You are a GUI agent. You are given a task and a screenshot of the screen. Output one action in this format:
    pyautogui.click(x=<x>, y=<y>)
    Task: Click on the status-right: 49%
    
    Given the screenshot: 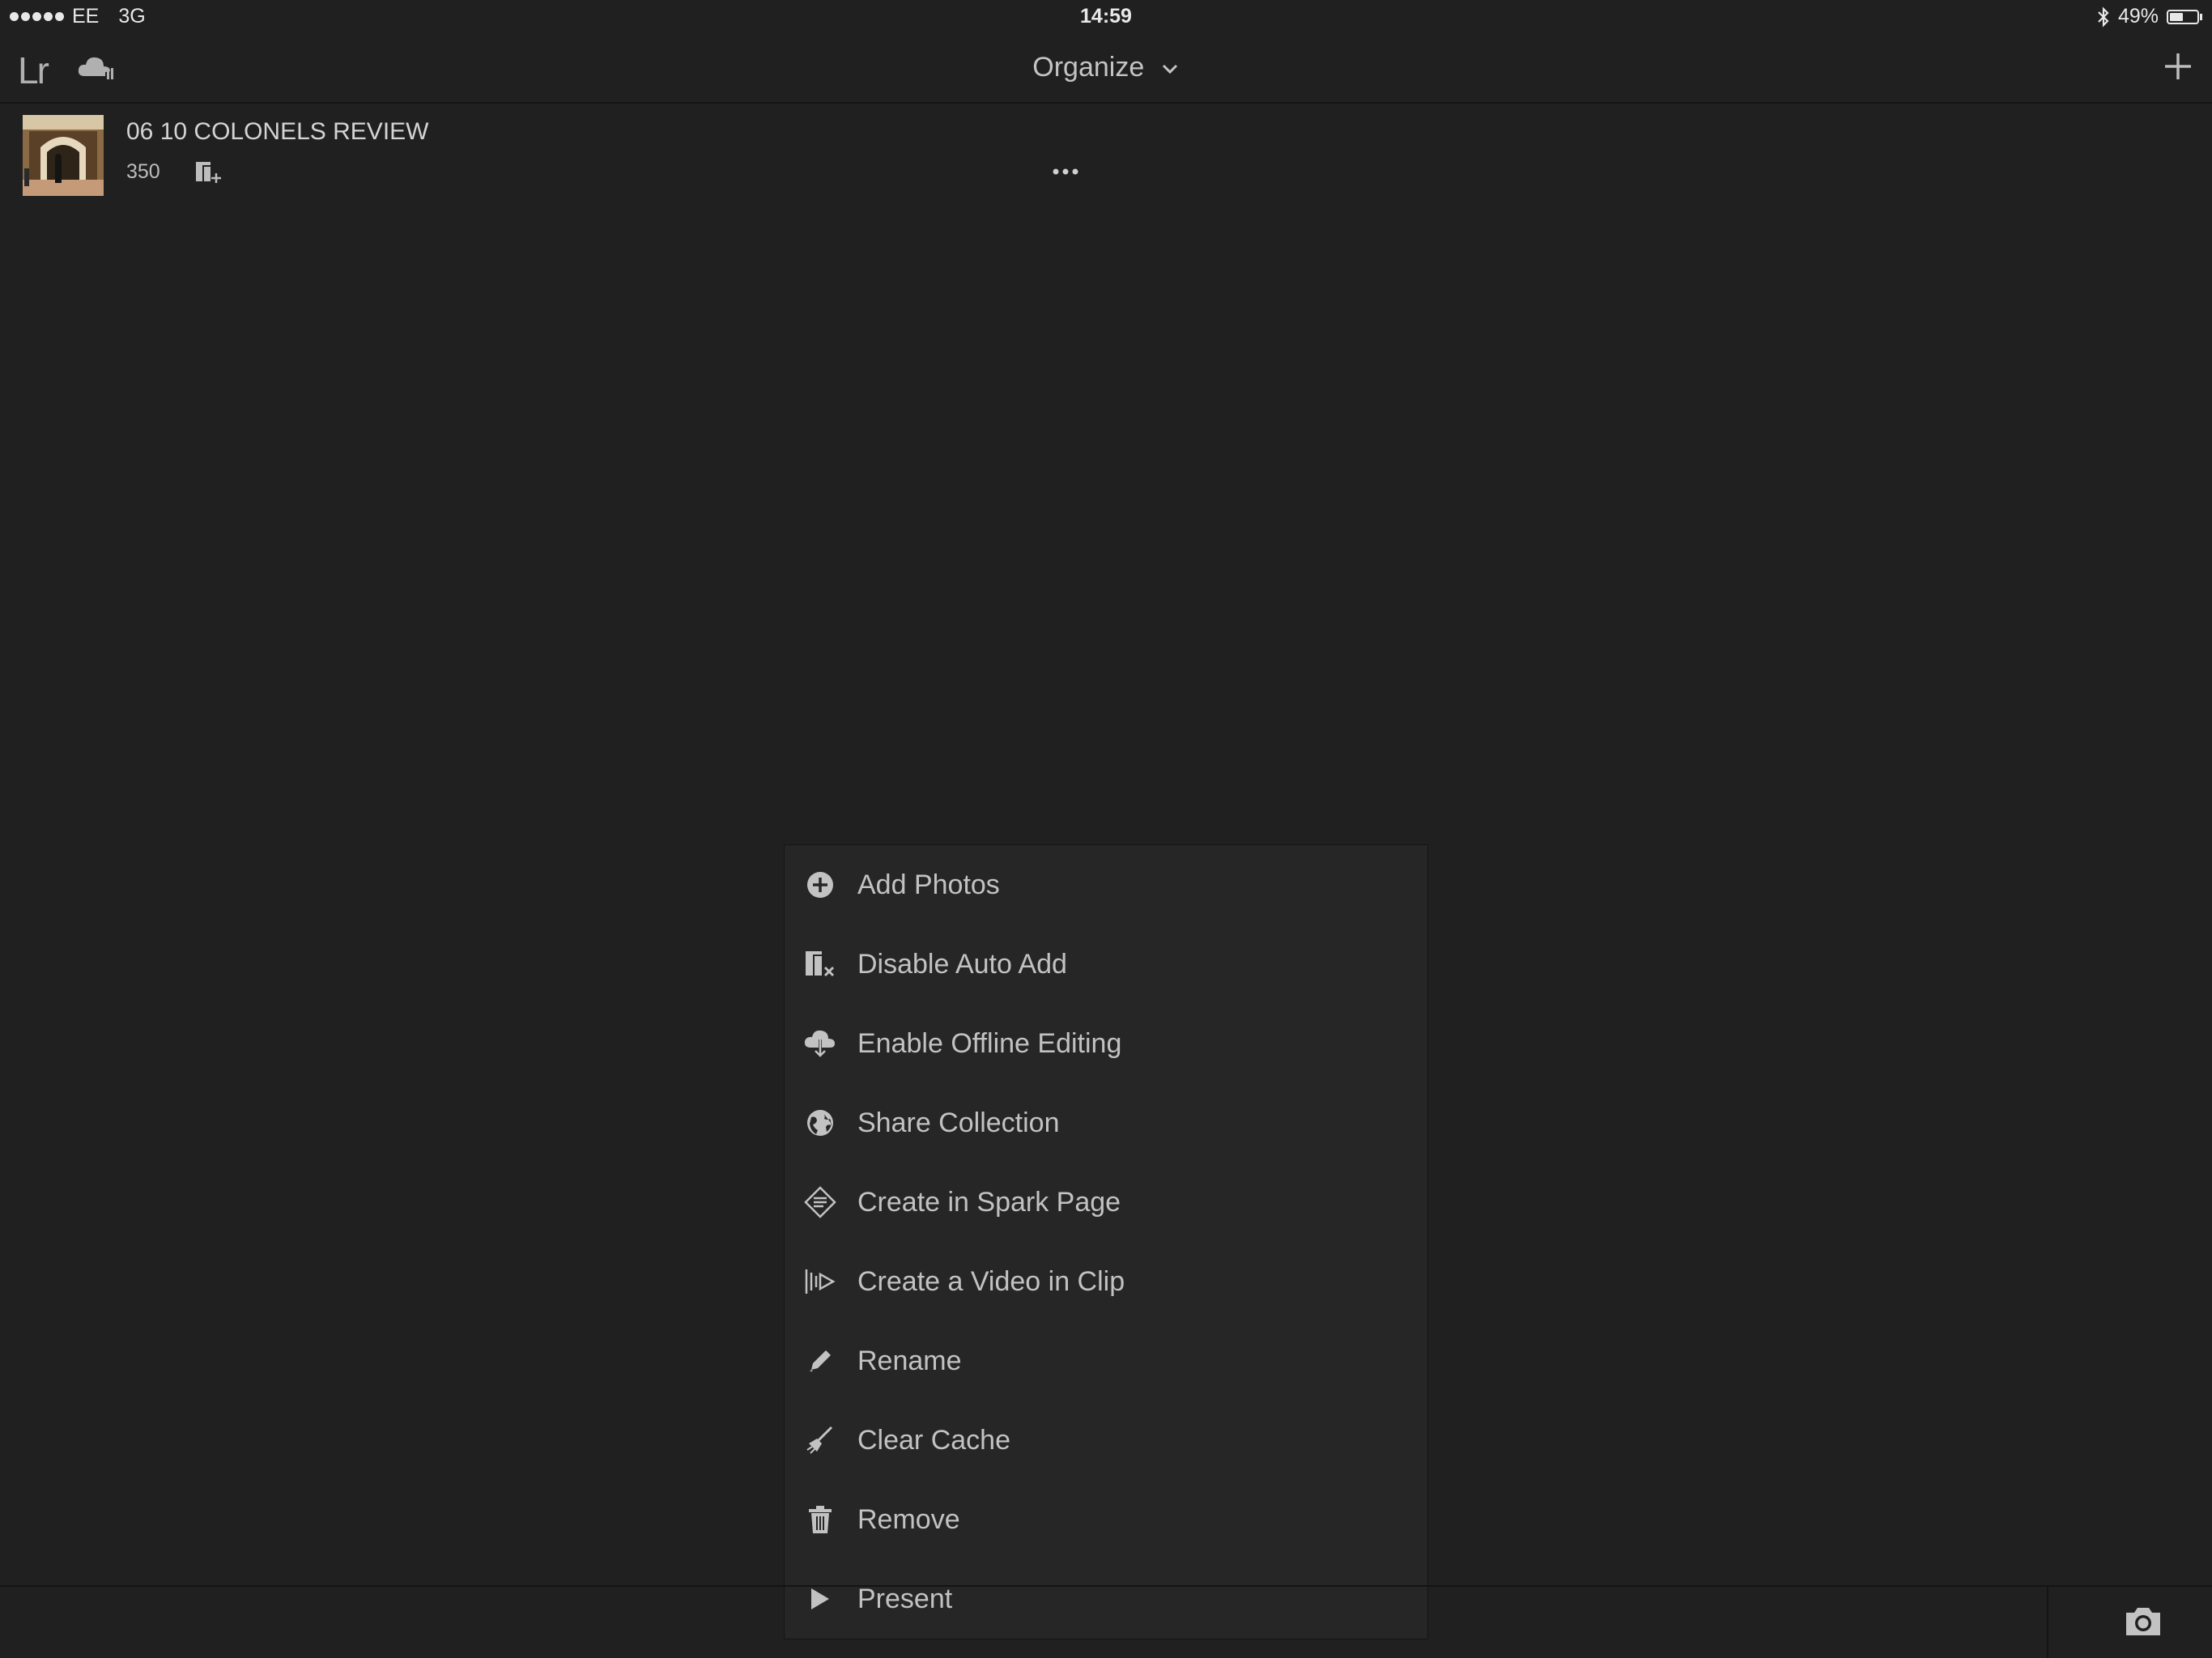 What is the action you would take?
    pyautogui.click(x=2149, y=16)
    